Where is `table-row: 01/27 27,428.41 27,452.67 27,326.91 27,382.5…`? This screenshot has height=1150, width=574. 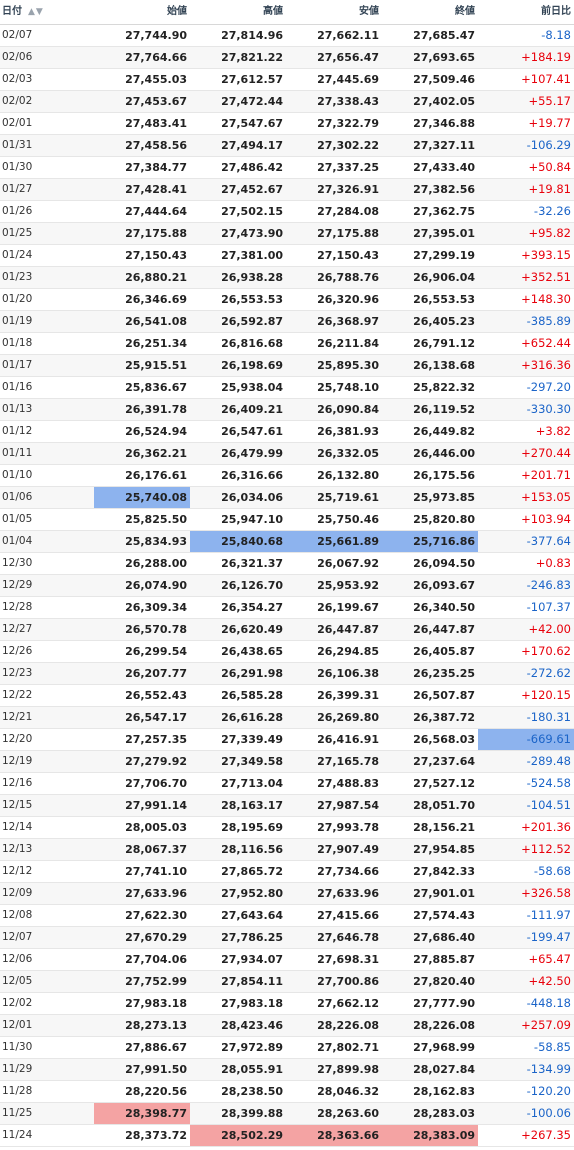
table-row: 01/27 27,428.41 27,452.67 27,326.91 27,382.5… is located at coordinates (287, 190).